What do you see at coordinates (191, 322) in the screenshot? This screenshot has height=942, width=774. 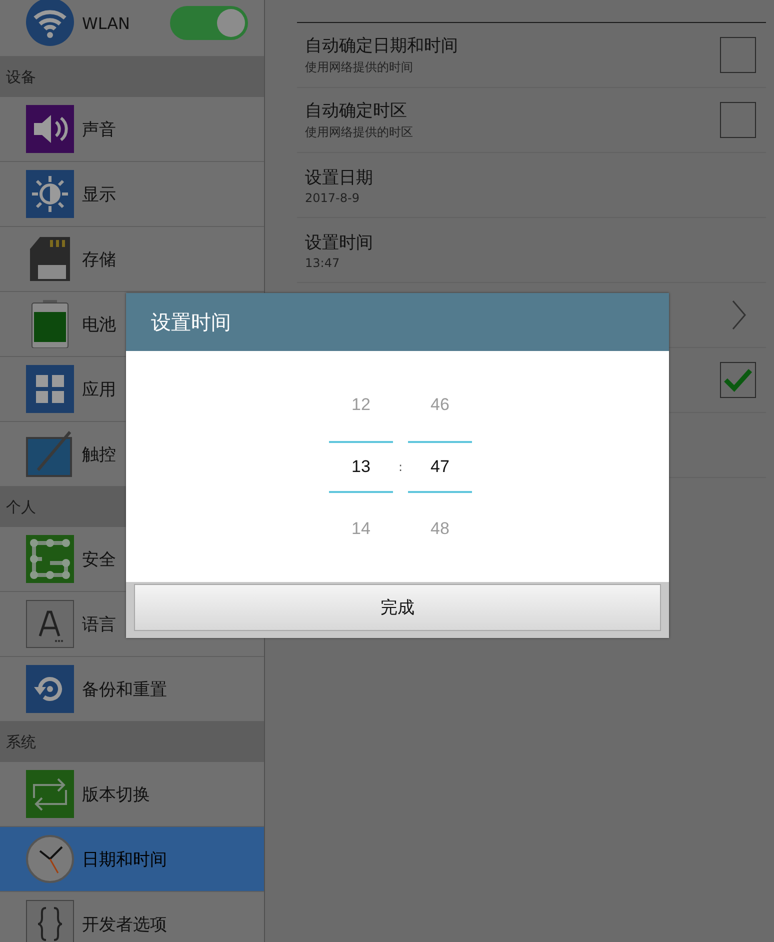 I see `dialog-title: 设置时间` at bounding box center [191, 322].